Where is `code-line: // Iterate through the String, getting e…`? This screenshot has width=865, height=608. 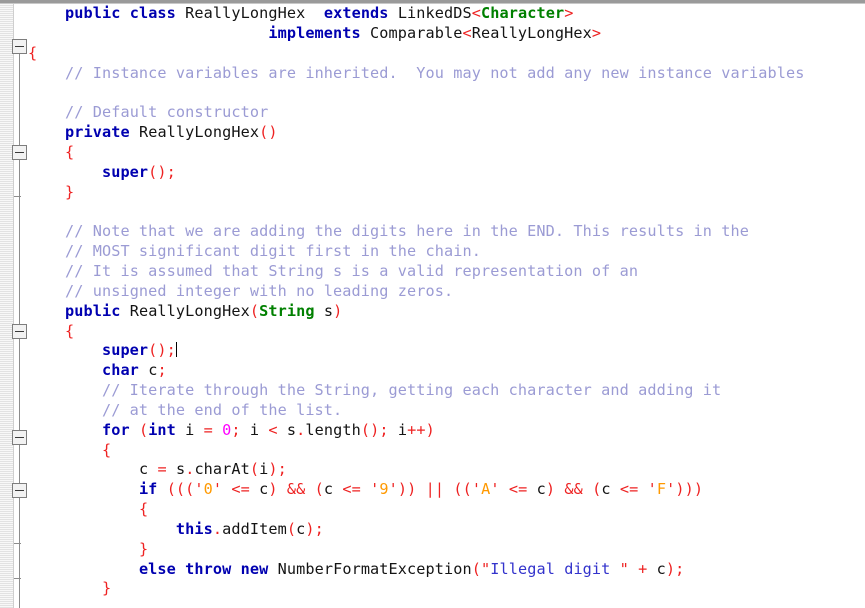 code-line: // Iterate through the String, getting e… is located at coordinates (446, 391).